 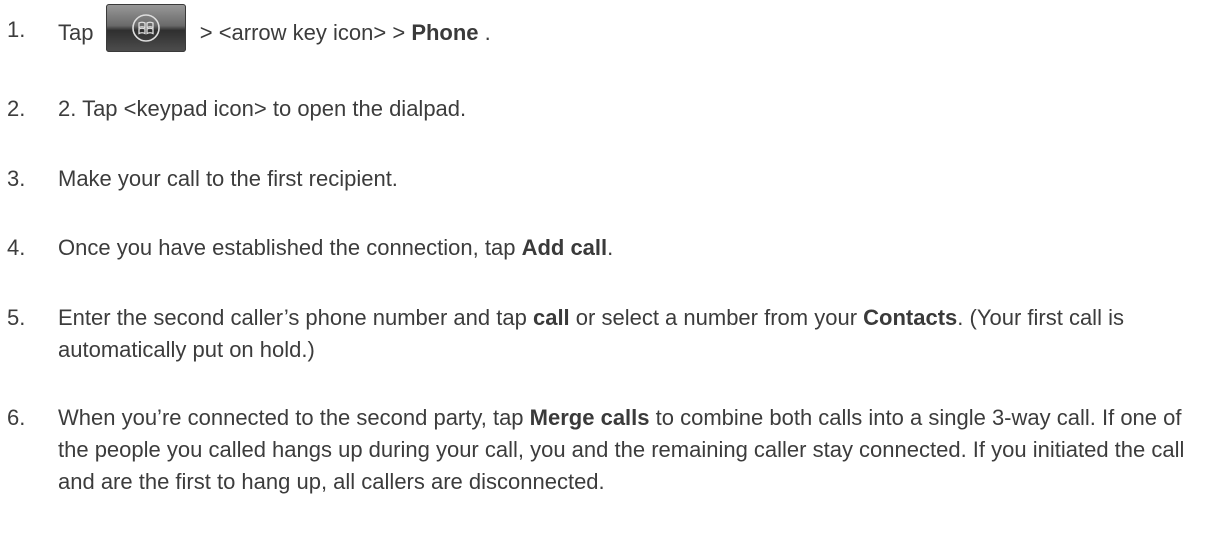 What do you see at coordinates (564, 247) in the screenshot?
I see `step-bold-term: Add call` at bounding box center [564, 247].